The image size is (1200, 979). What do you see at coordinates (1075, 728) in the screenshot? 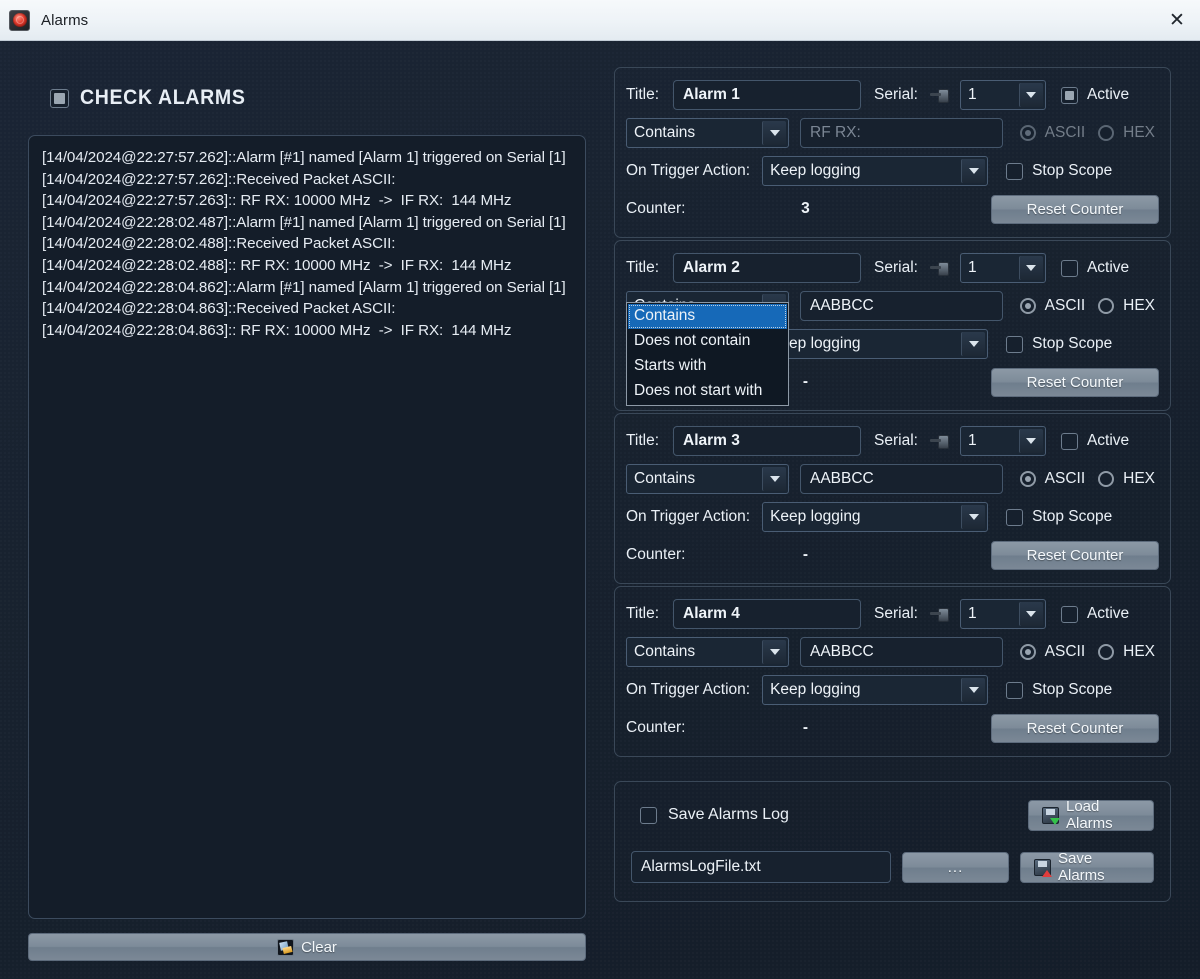
I see `reset-counter-button-4: Reset Counter` at bounding box center [1075, 728].